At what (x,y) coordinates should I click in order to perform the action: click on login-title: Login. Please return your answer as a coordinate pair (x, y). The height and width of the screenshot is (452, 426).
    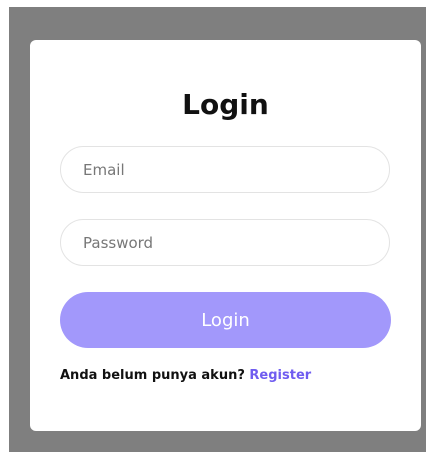
    Looking at the image, I should click on (225, 104).